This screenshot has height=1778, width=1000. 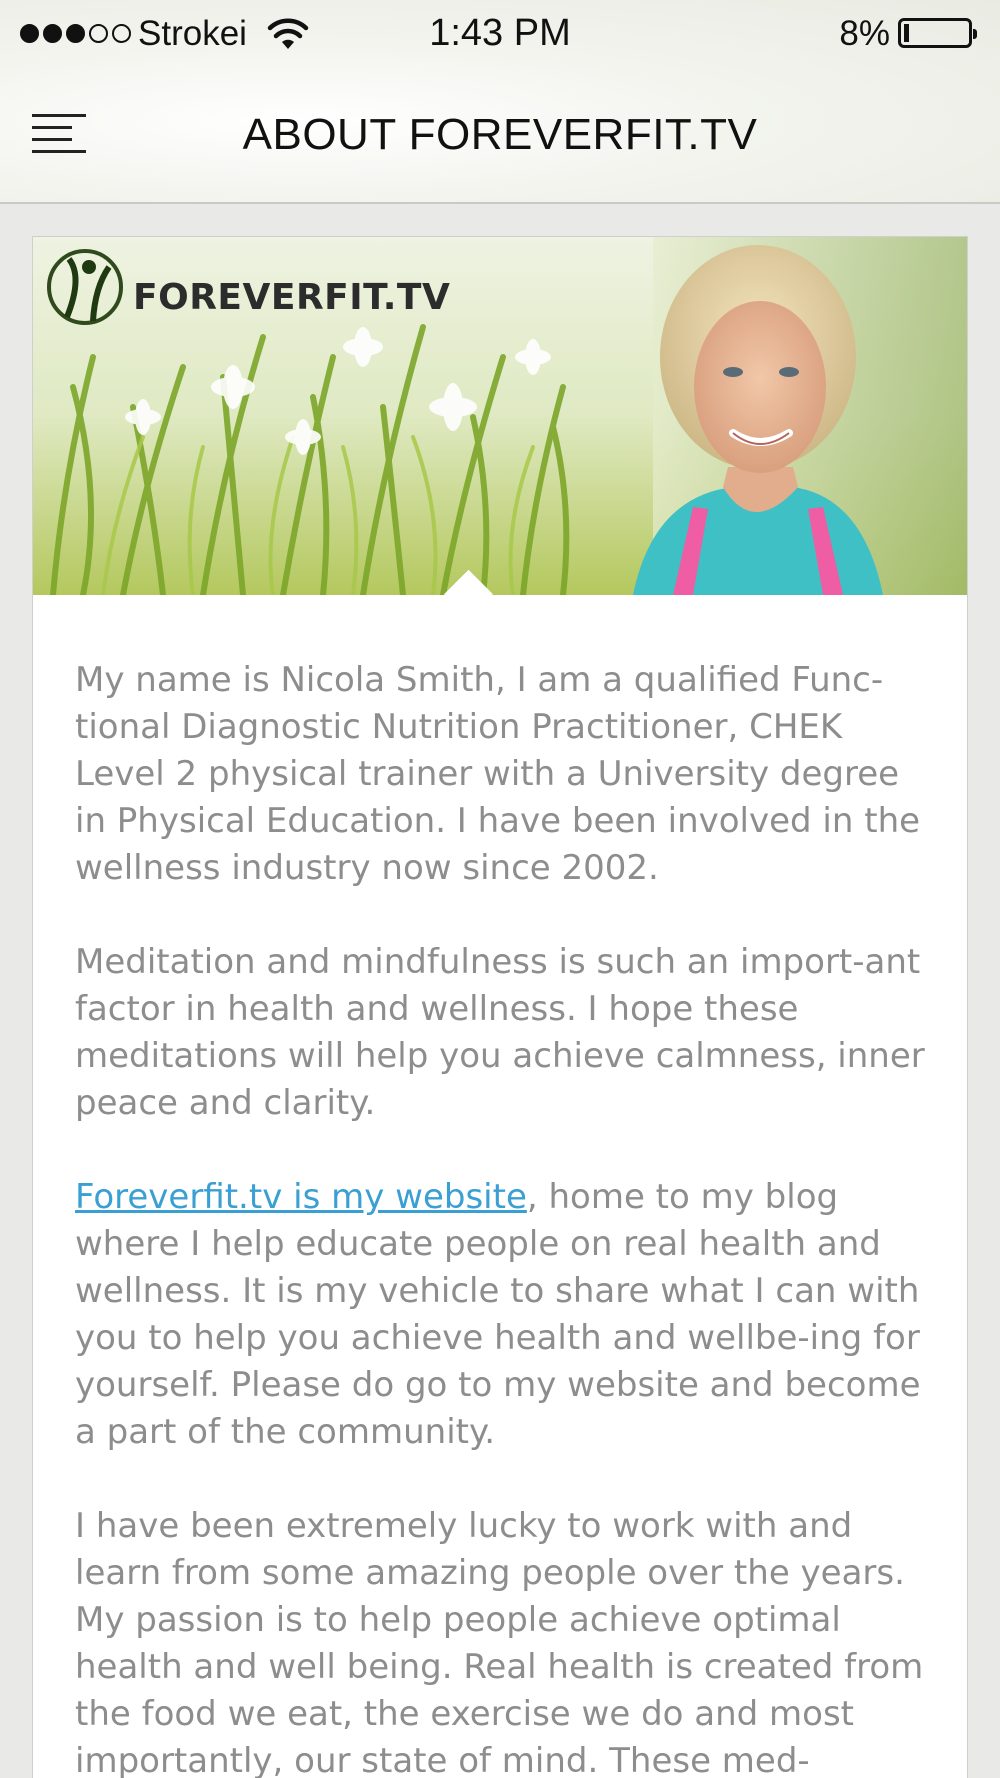 I want to click on navigation-bar: ABOUT FOREVERFIT.TV, so click(x=500, y=135).